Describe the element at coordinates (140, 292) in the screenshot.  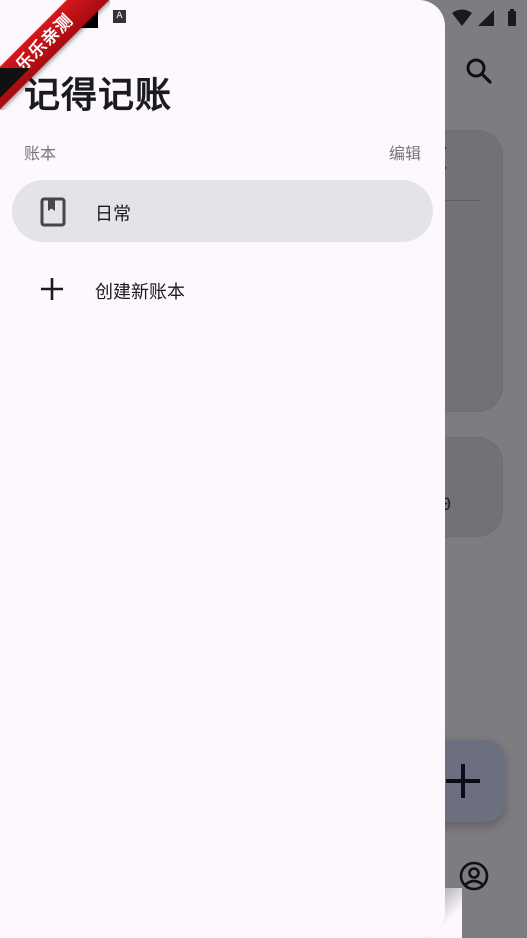
I see `create-book-label: 创建新账本` at that location.